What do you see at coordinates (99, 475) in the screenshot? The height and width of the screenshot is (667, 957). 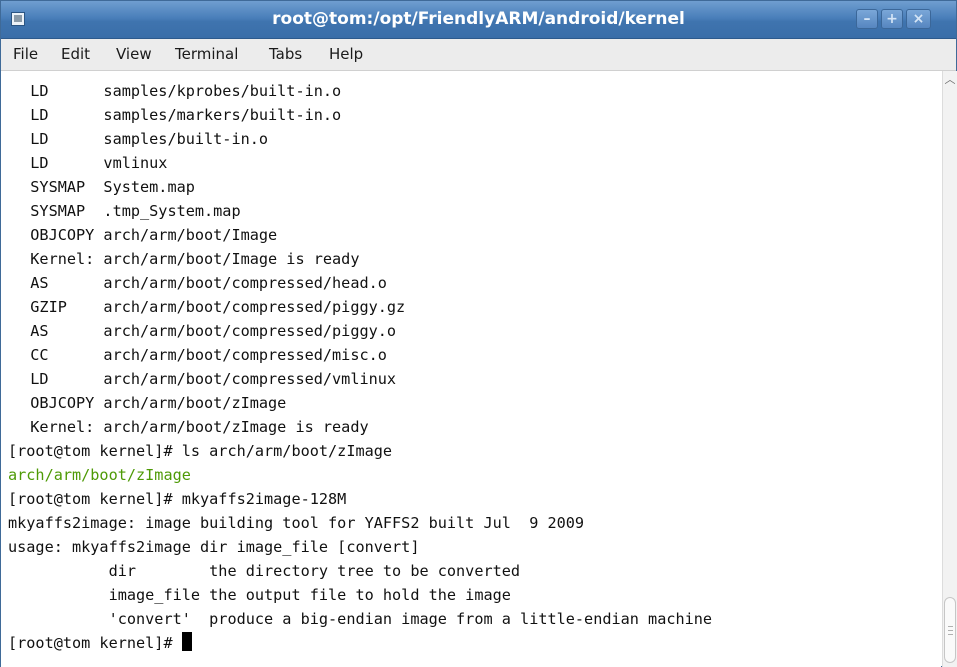 I see `terminal-line-highlight: arch/arm/boot/zImage` at bounding box center [99, 475].